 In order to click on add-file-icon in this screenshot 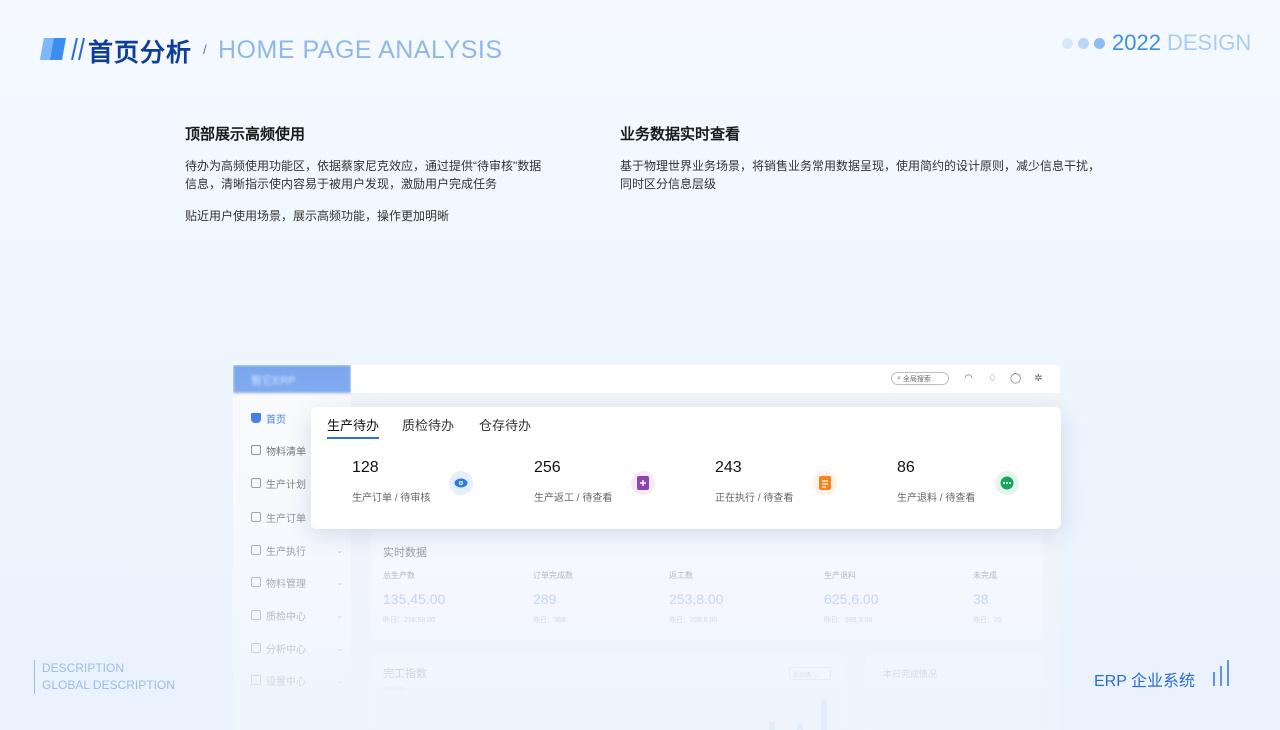, I will do `click(643, 483)`.